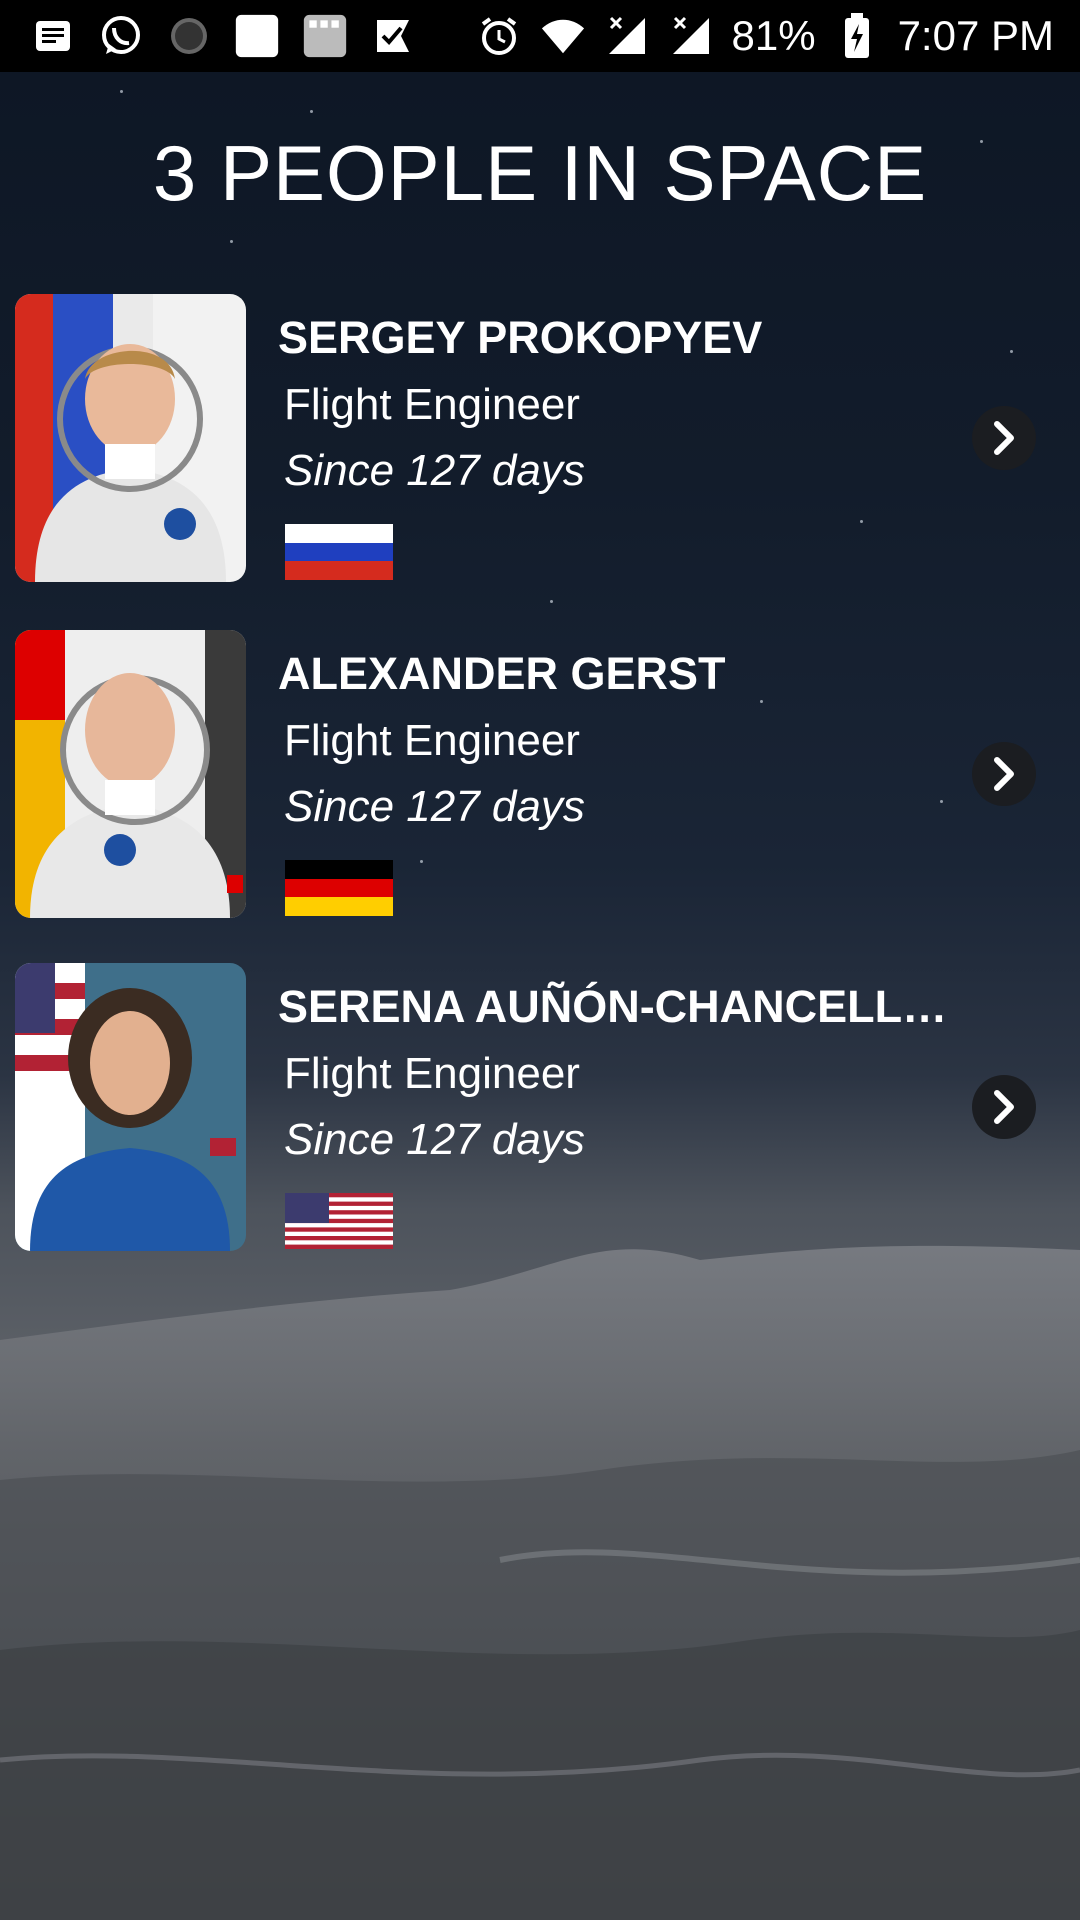  What do you see at coordinates (563, 36) in the screenshot?
I see `wifi-icon` at bounding box center [563, 36].